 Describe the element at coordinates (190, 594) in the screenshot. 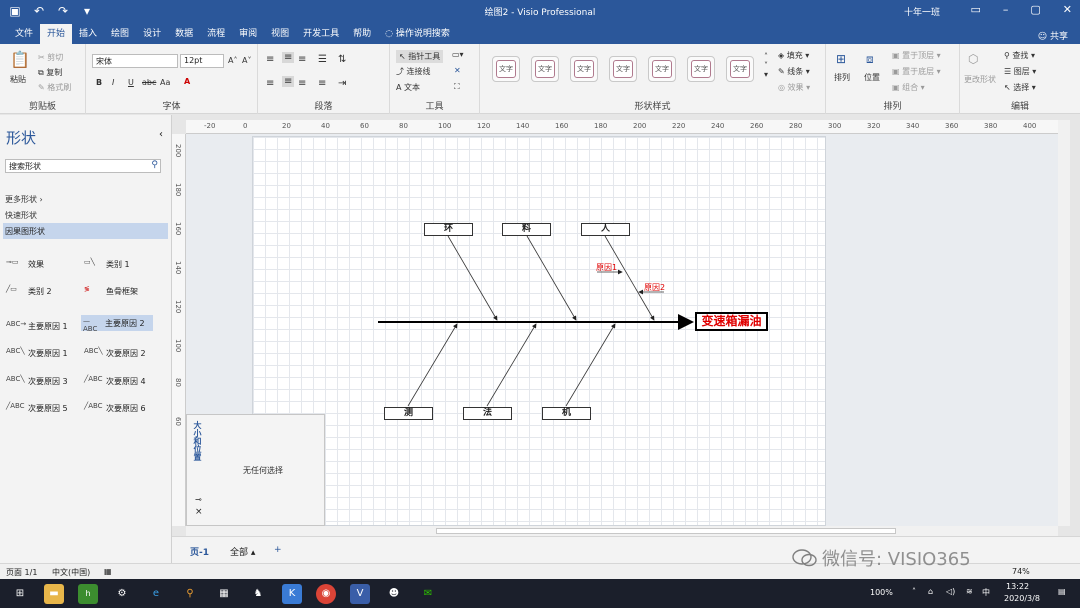

I see `search-app-icon: ⚲` at that location.